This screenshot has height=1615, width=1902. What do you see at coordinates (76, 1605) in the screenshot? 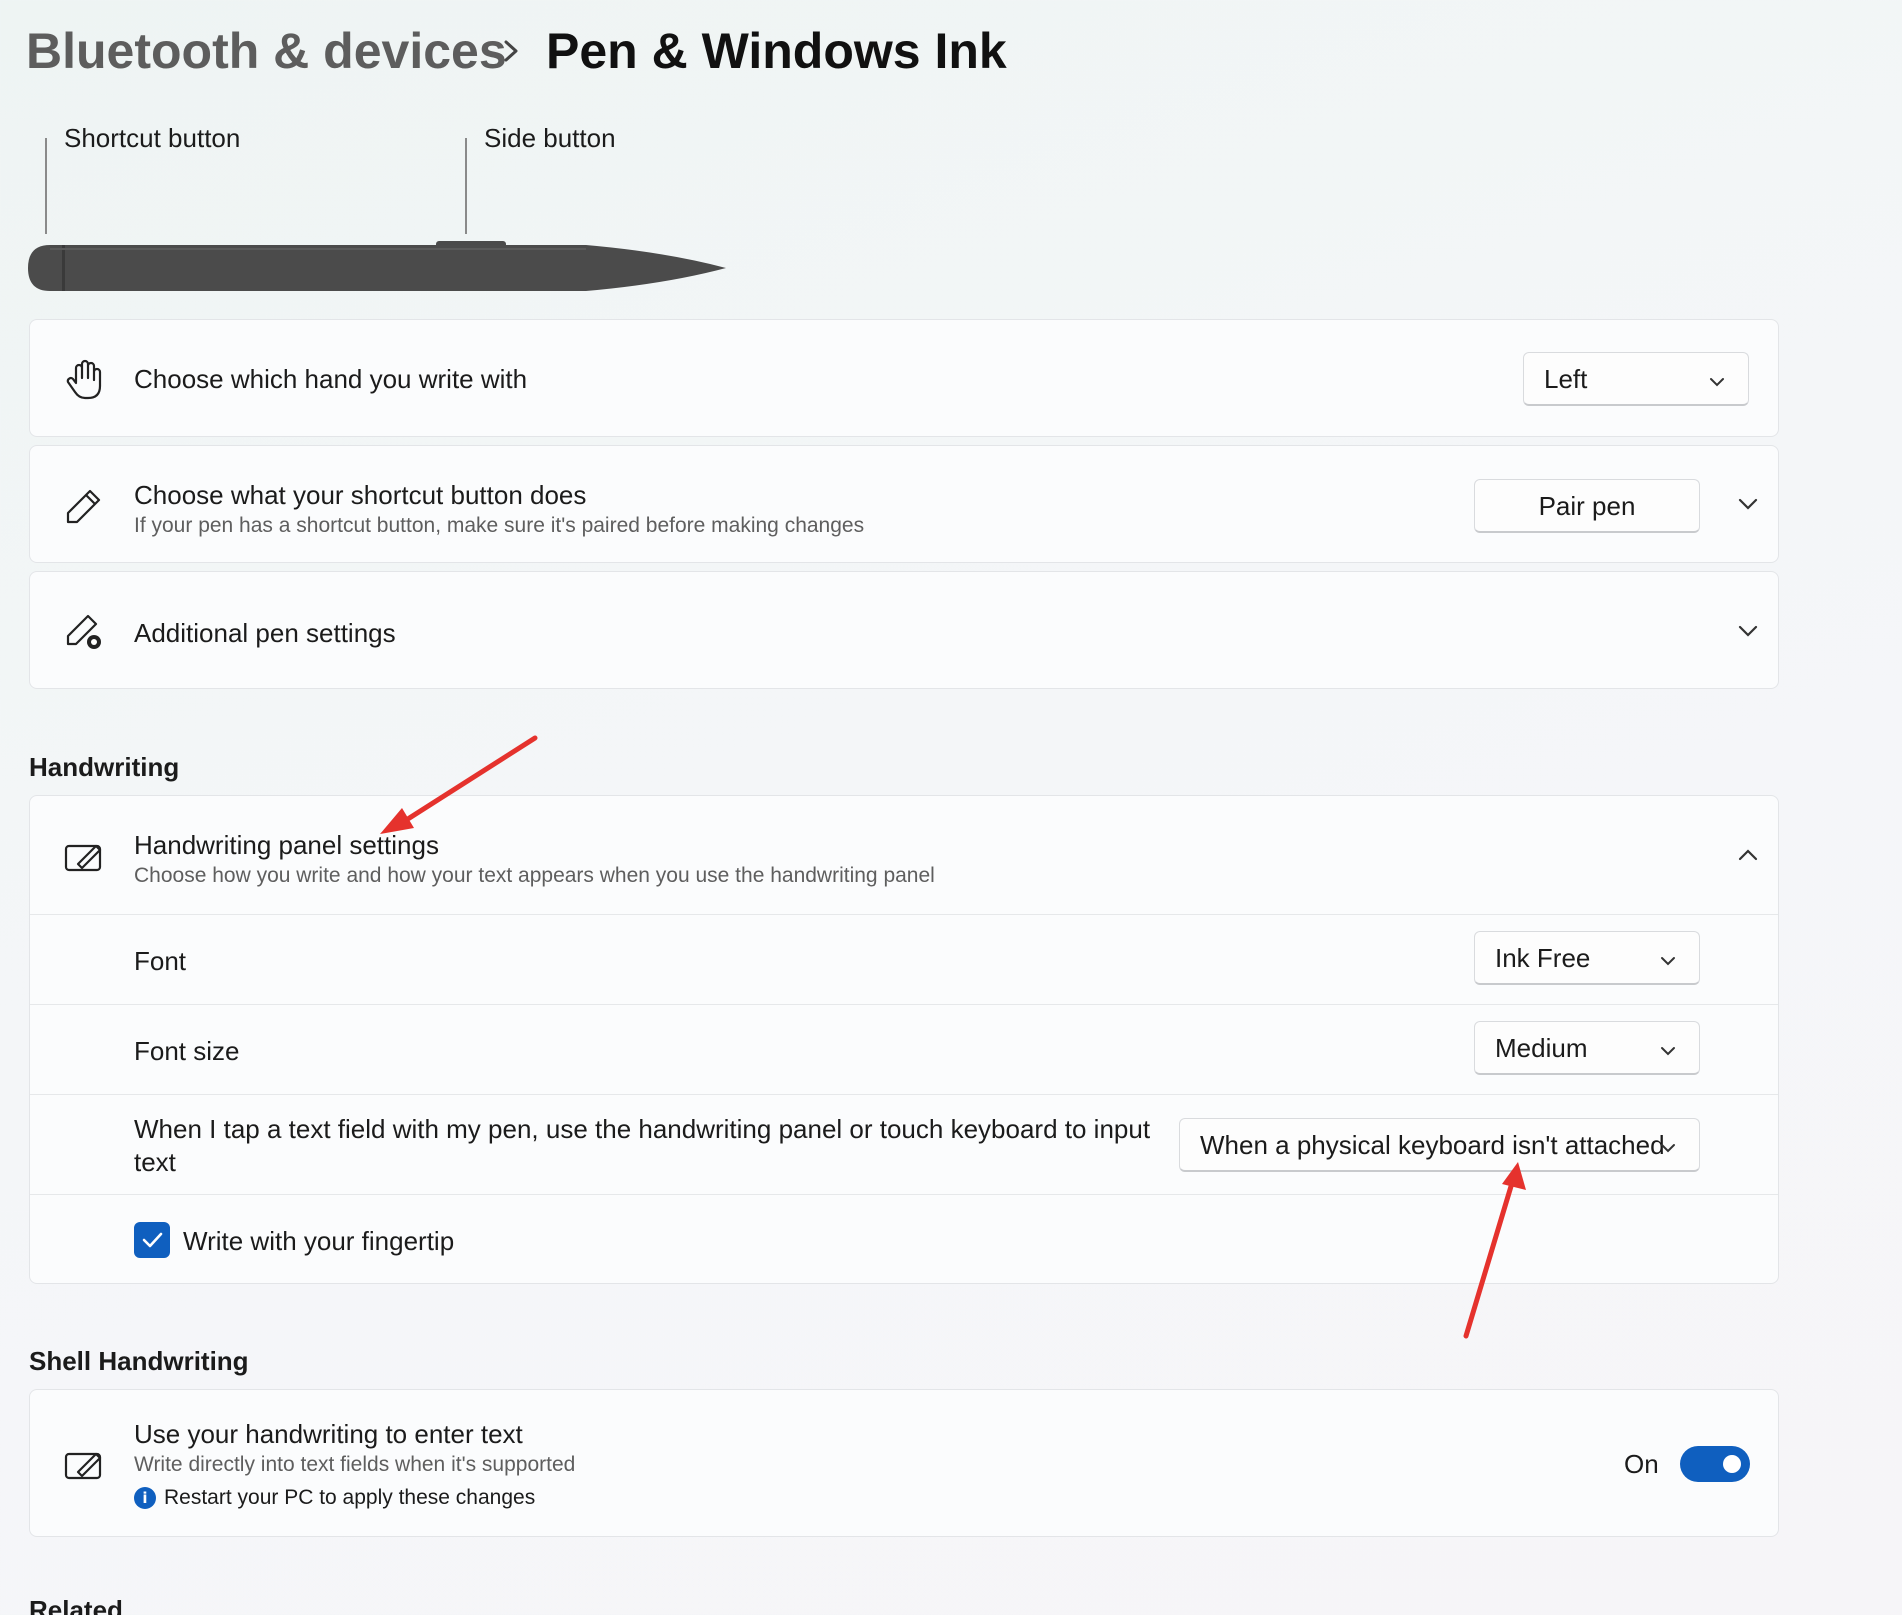
I see `related-heading: Related` at bounding box center [76, 1605].